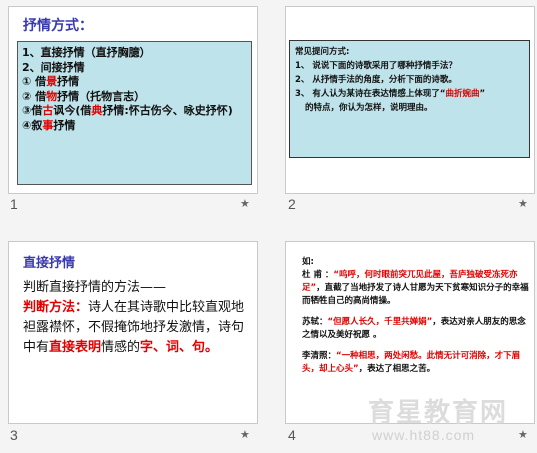  What do you see at coordinates (84, 96) in the screenshot?
I see `list-item: ② 借物抒情（托物言志）` at bounding box center [84, 96].